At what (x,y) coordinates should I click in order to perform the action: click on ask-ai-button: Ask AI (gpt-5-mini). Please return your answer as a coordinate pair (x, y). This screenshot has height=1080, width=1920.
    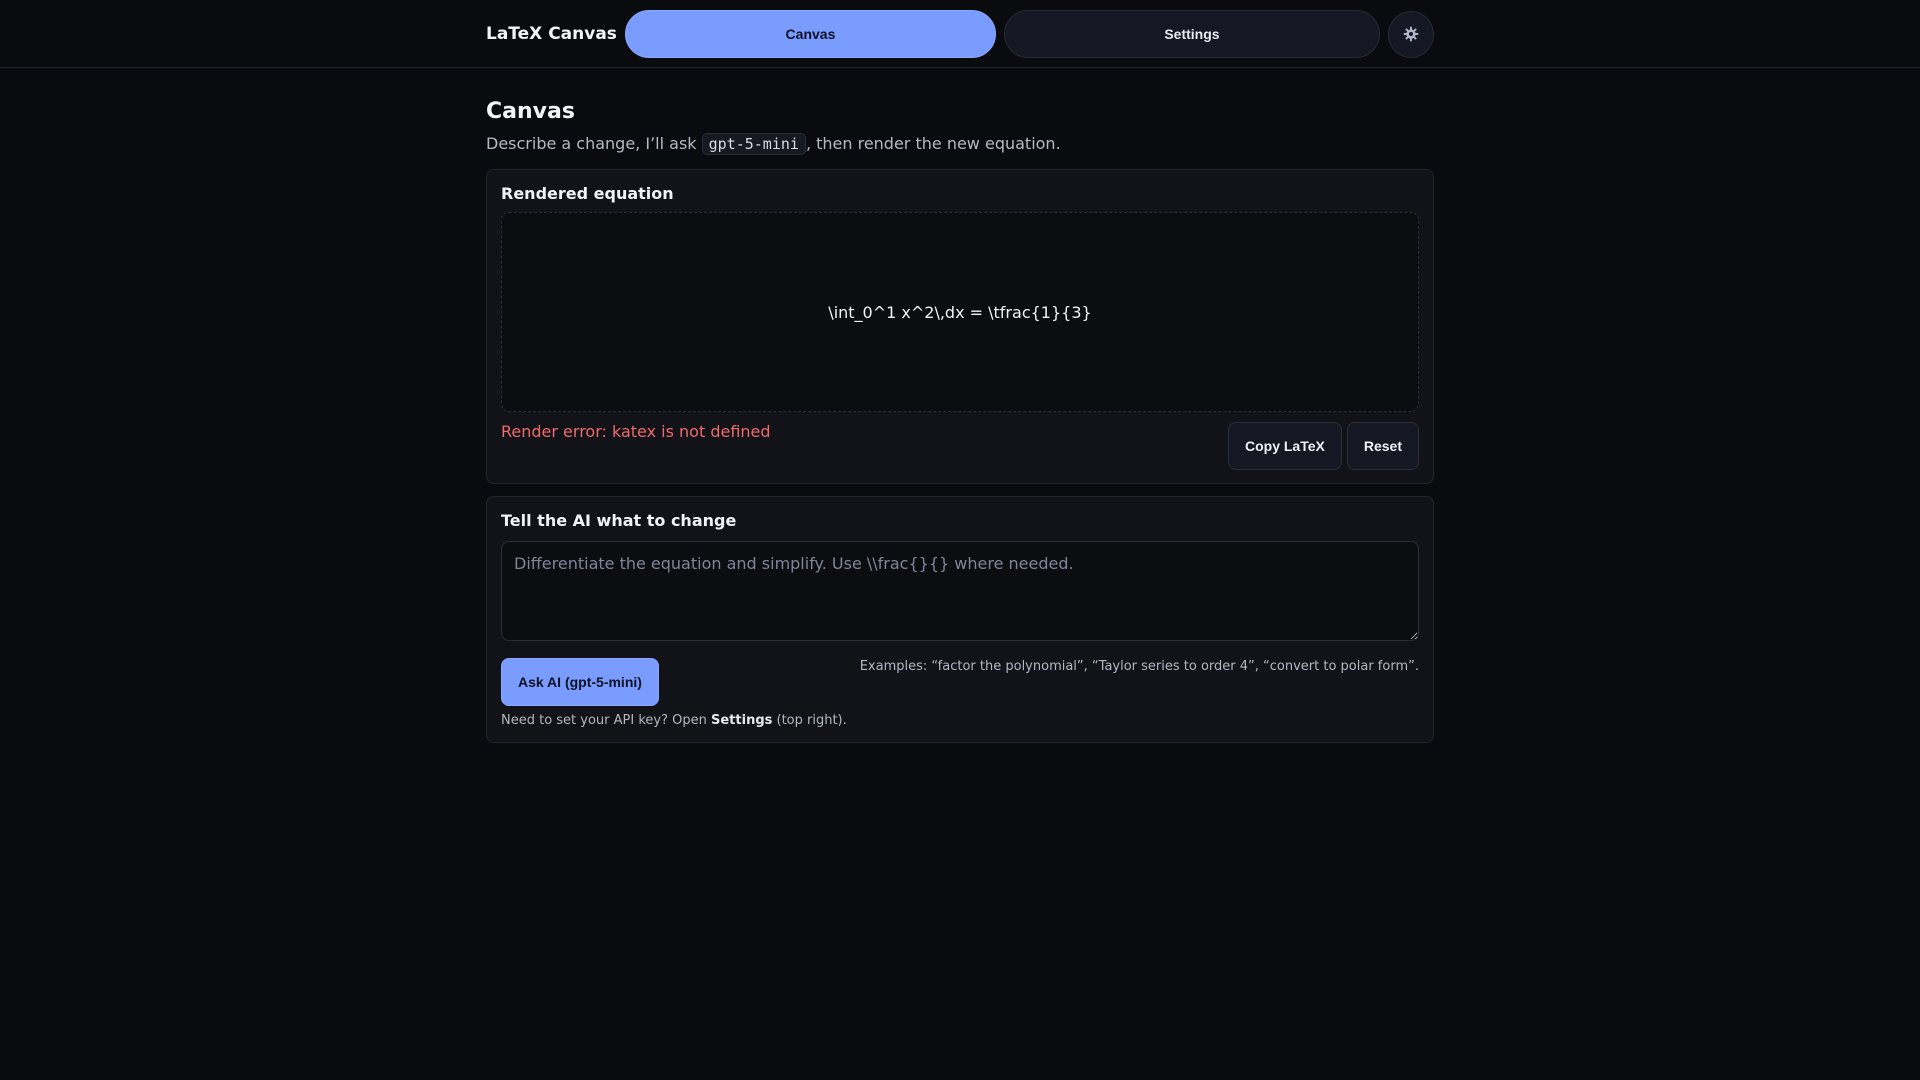
    Looking at the image, I should click on (580, 682).